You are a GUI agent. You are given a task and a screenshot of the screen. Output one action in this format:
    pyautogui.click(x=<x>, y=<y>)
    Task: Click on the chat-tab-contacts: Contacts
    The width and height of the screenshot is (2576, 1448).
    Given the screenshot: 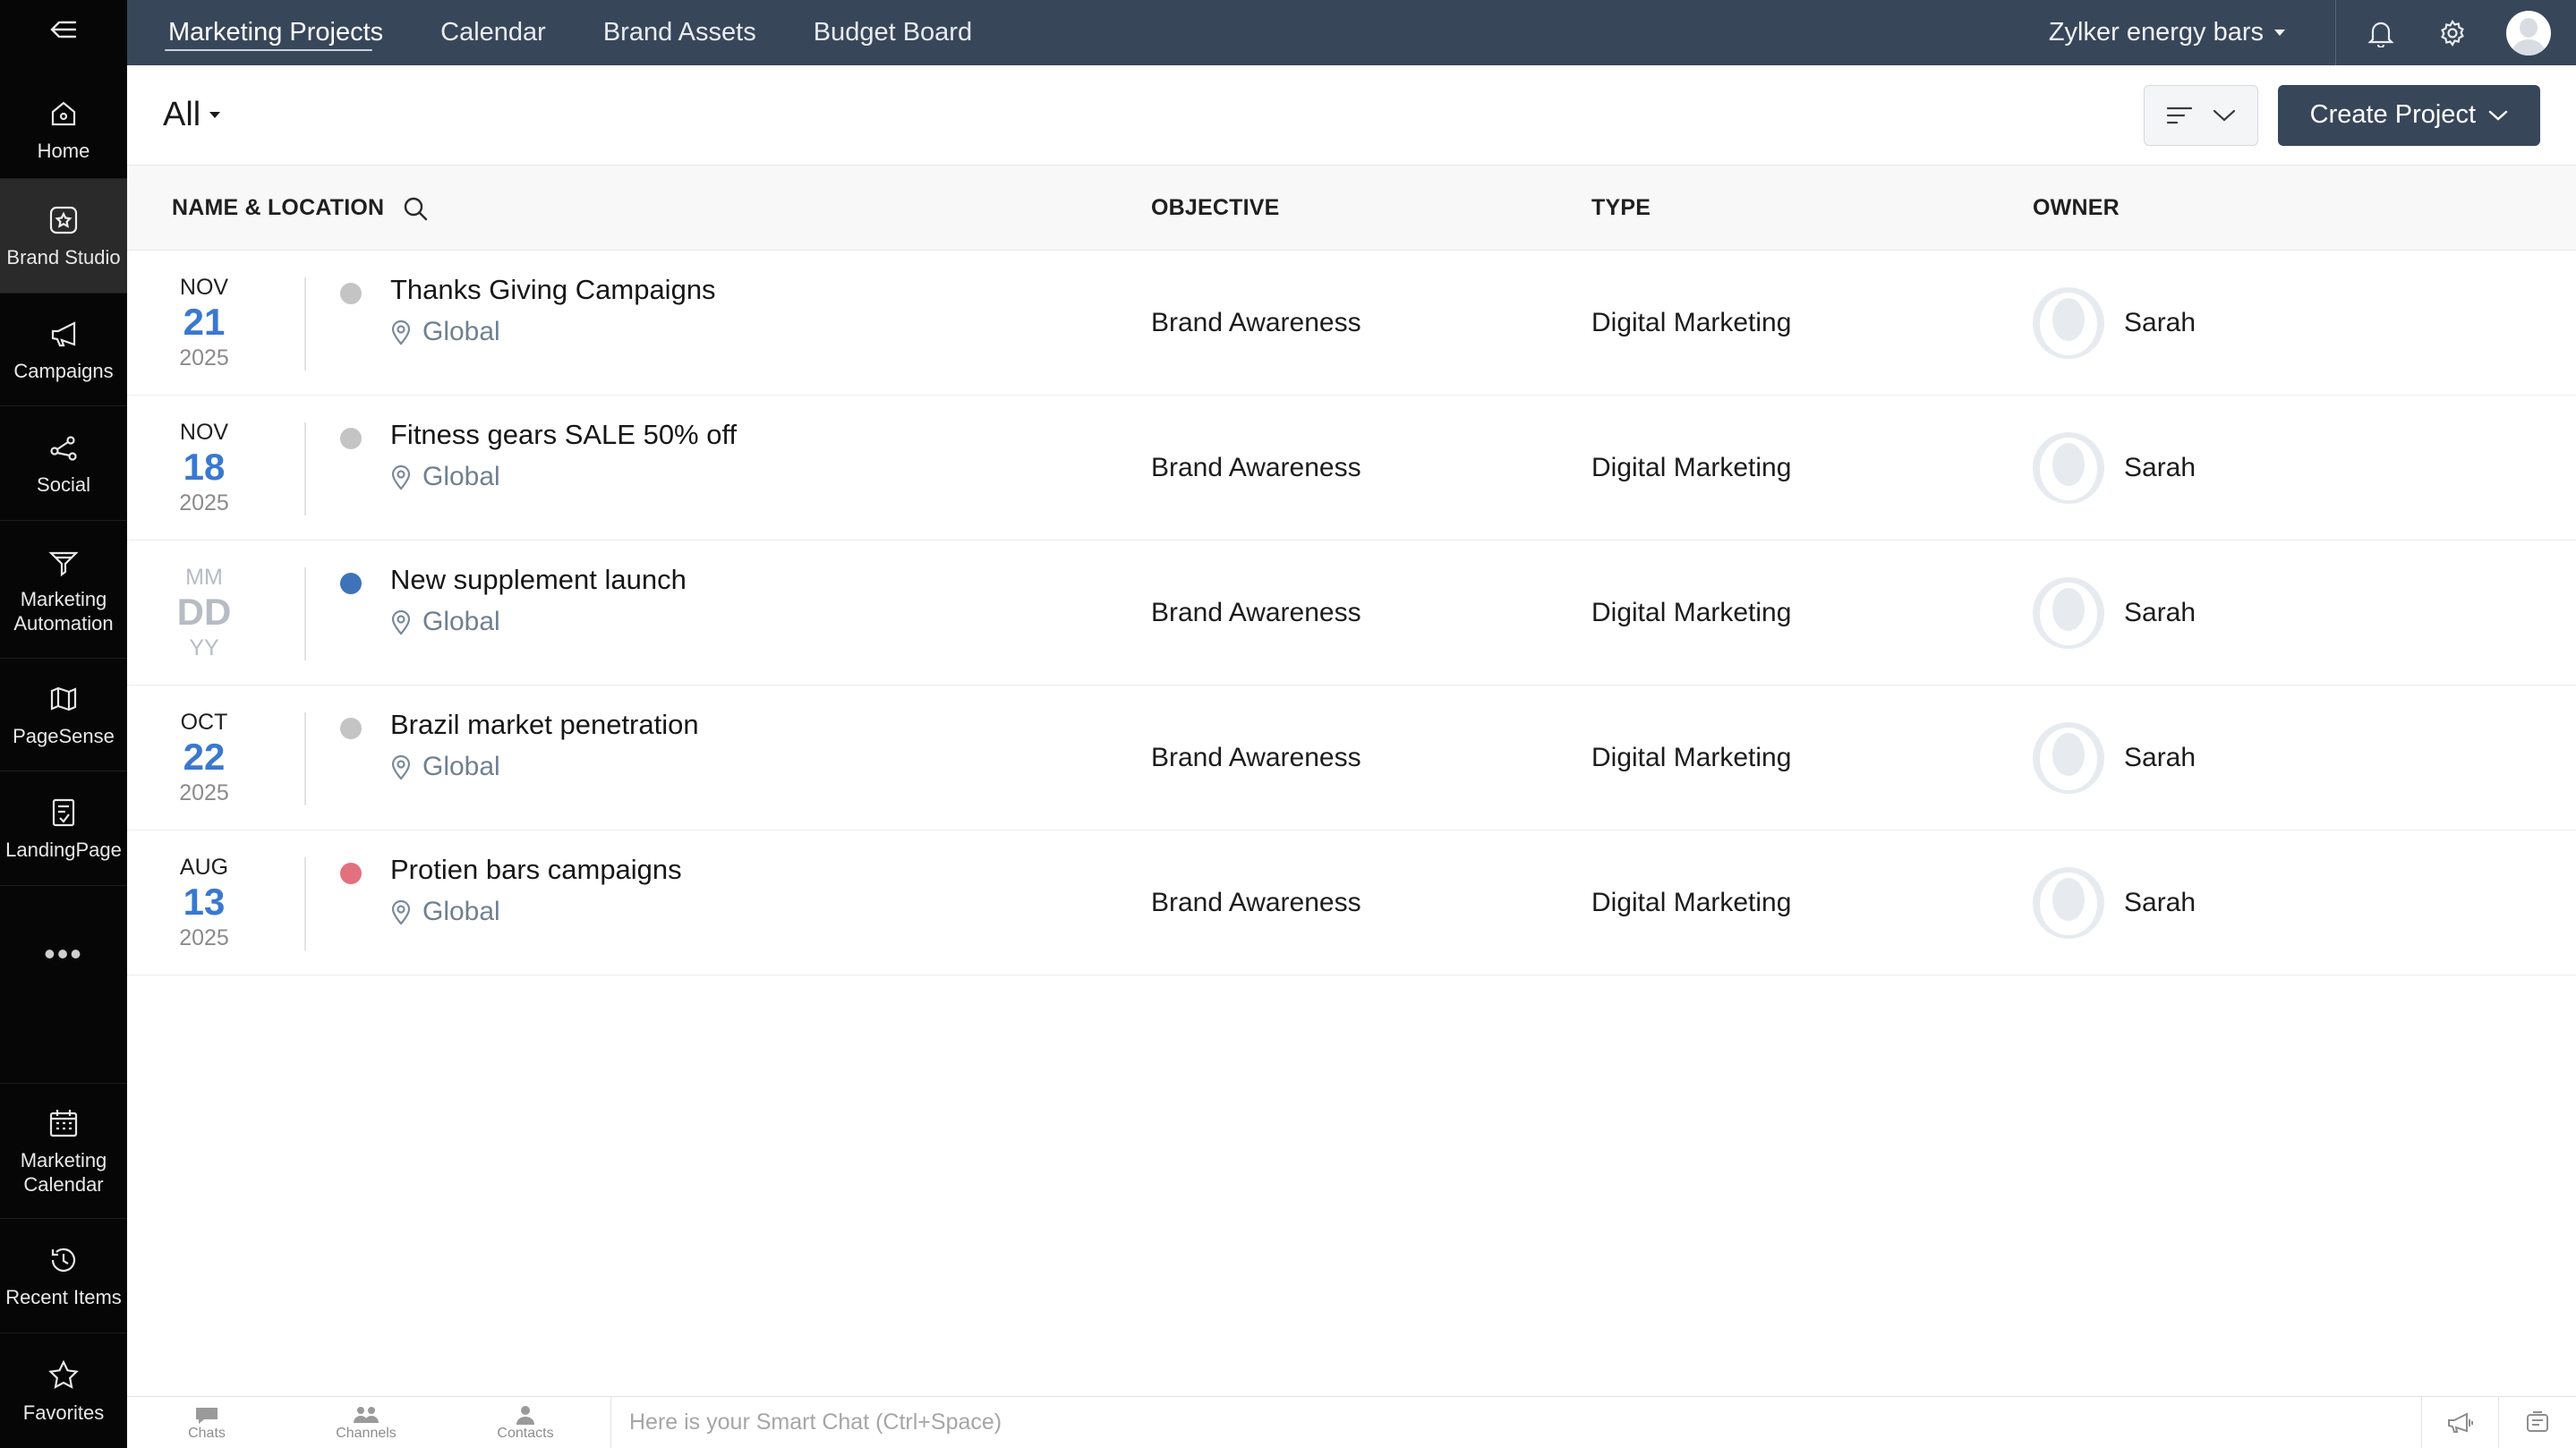 What is the action you would take?
    pyautogui.click(x=525, y=1422)
    